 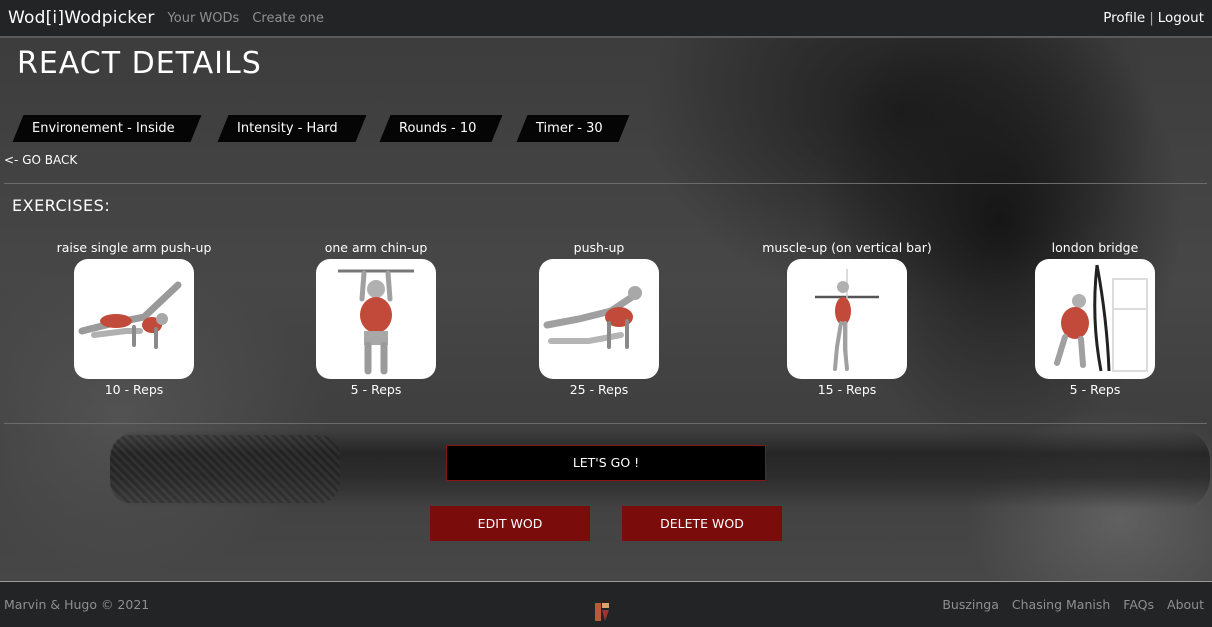 What do you see at coordinates (81, 18) in the screenshot?
I see `brand-logo: Wod[i]Wodpicker` at bounding box center [81, 18].